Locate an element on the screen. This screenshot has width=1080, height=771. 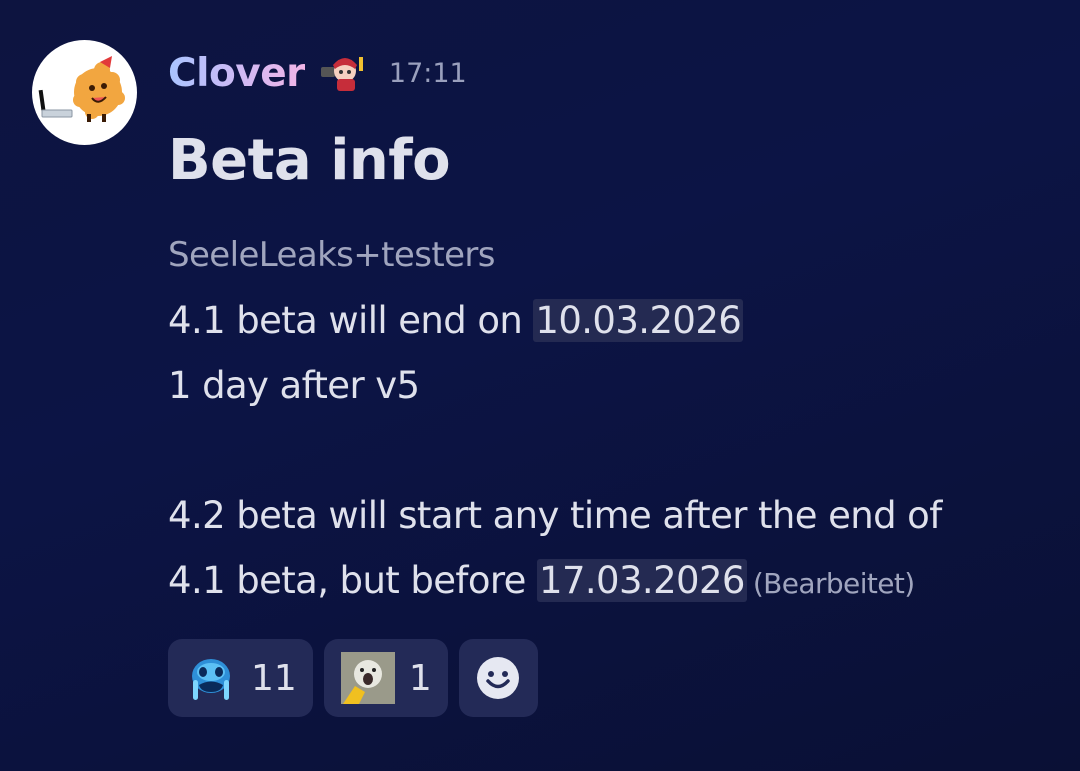
add-reaction-button is located at coordinates (498, 678).